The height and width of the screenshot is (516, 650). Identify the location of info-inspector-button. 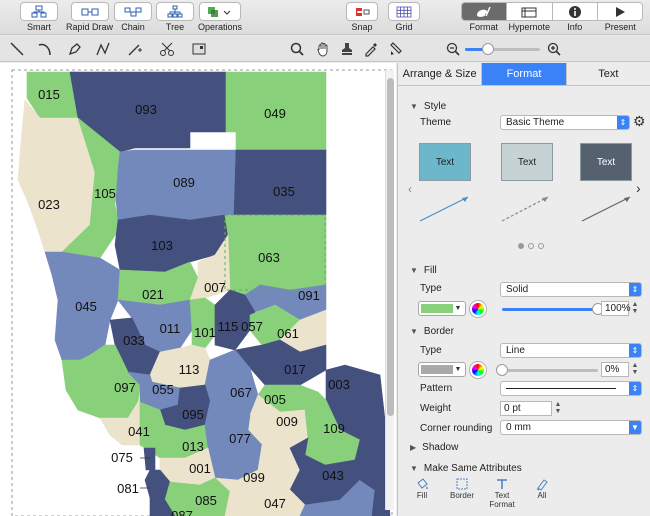
(575, 11).